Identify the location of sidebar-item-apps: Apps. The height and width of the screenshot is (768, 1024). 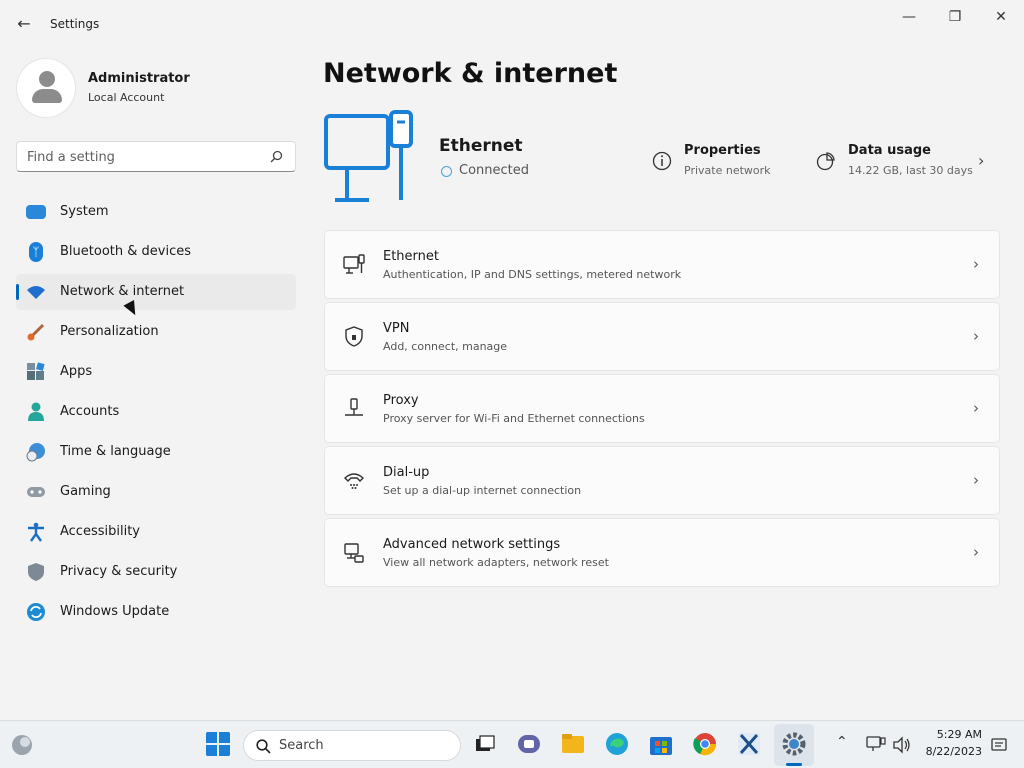
(156, 372).